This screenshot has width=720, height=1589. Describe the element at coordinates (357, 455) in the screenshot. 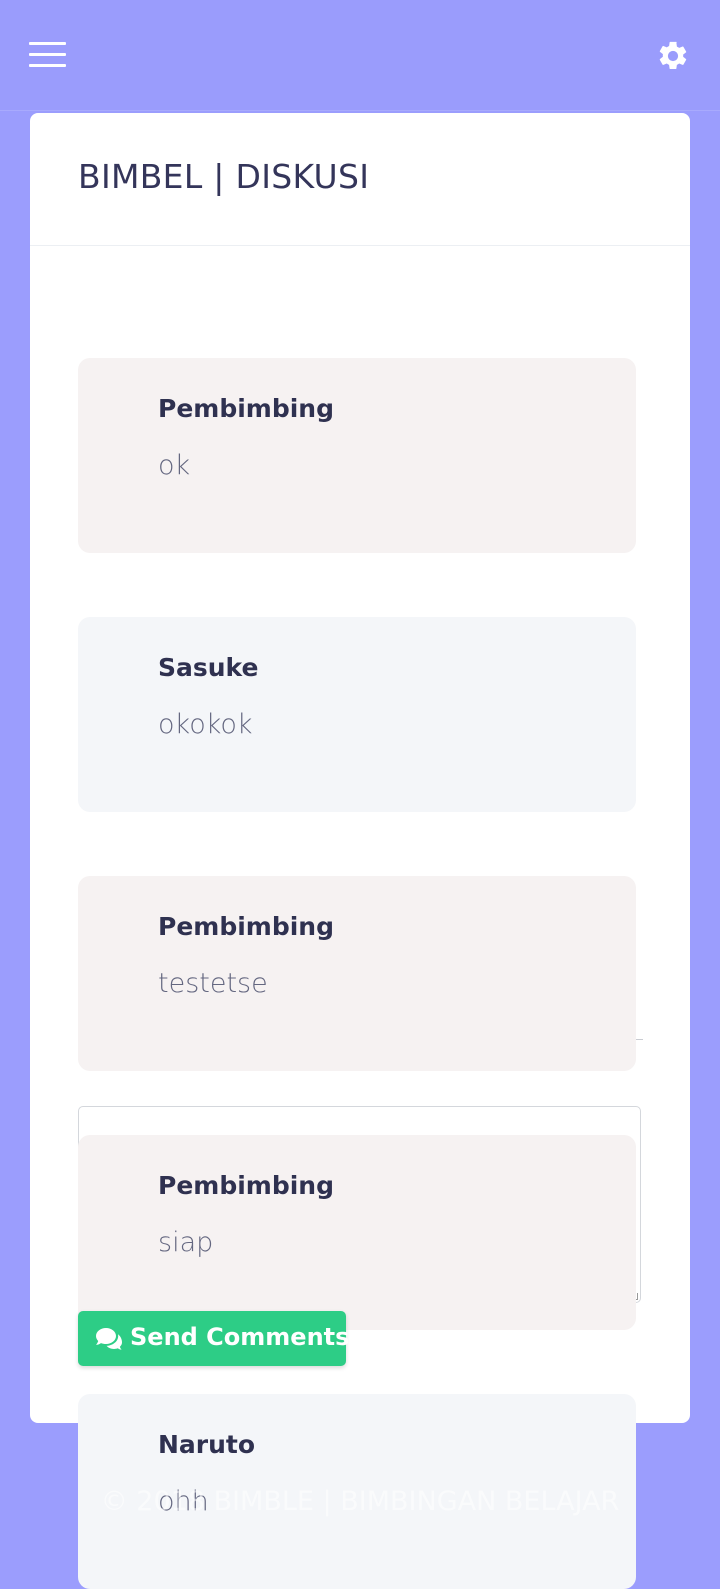

I see `comment-item: Pembimbing ok` at that location.